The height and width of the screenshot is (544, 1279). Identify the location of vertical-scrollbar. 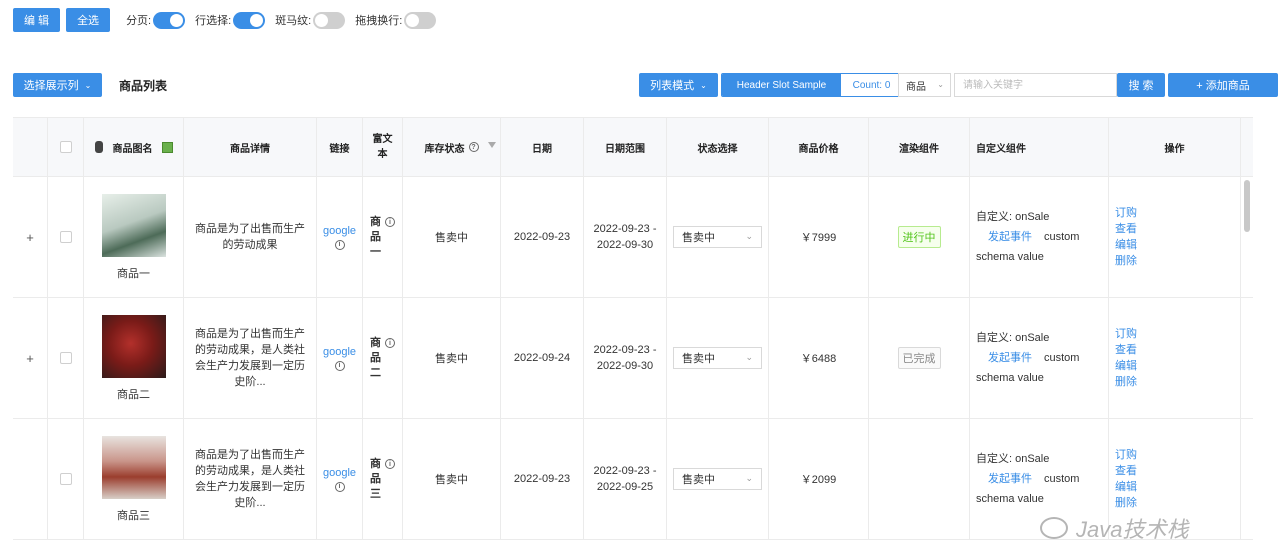
(1247, 206).